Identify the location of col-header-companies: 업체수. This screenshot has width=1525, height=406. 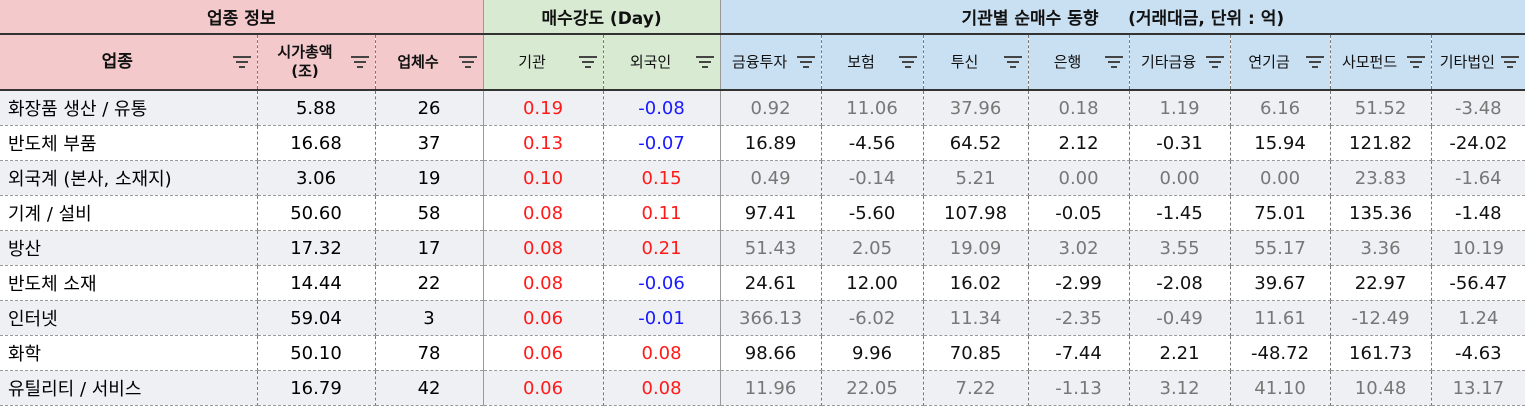
(429, 62).